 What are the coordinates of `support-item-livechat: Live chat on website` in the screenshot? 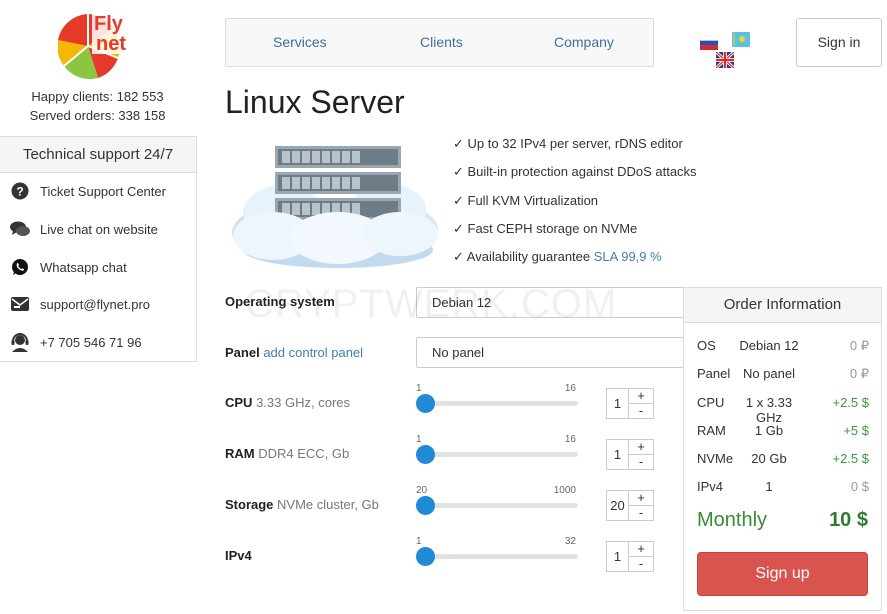 It's located at (84, 229).